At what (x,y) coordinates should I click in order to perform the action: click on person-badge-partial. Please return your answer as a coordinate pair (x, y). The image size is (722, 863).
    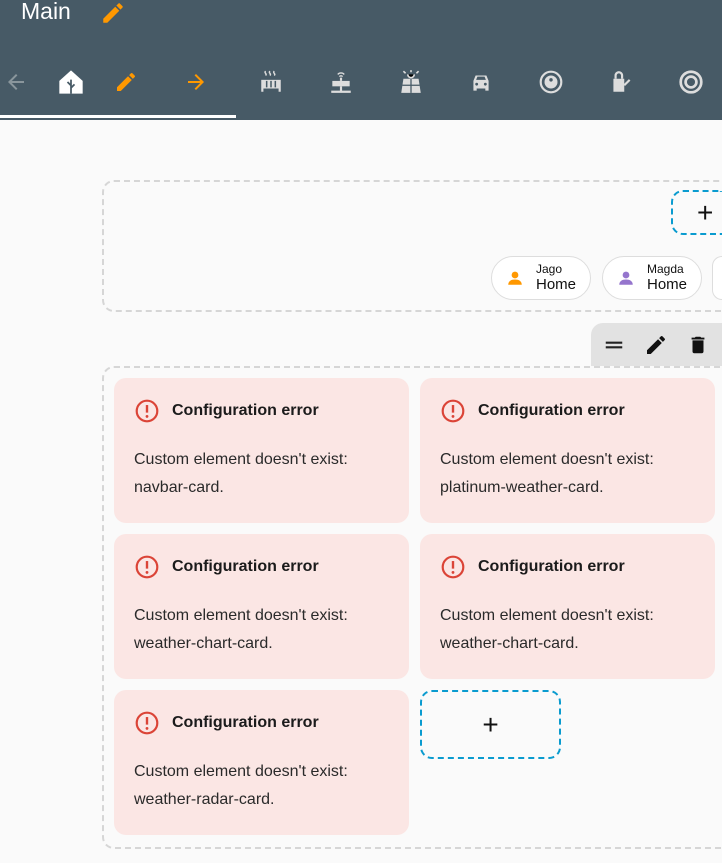
    Looking at the image, I should click on (717, 278).